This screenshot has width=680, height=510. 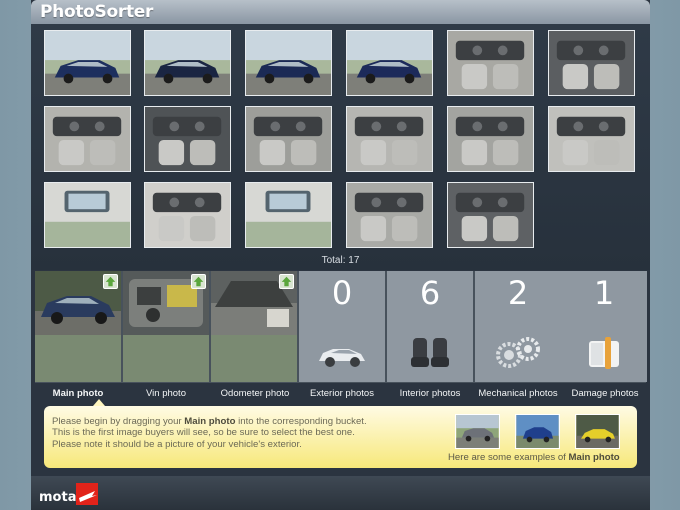 What do you see at coordinates (605, 393) in the screenshot?
I see `bucket-label: Damage photos` at bounding box center [605, 393].